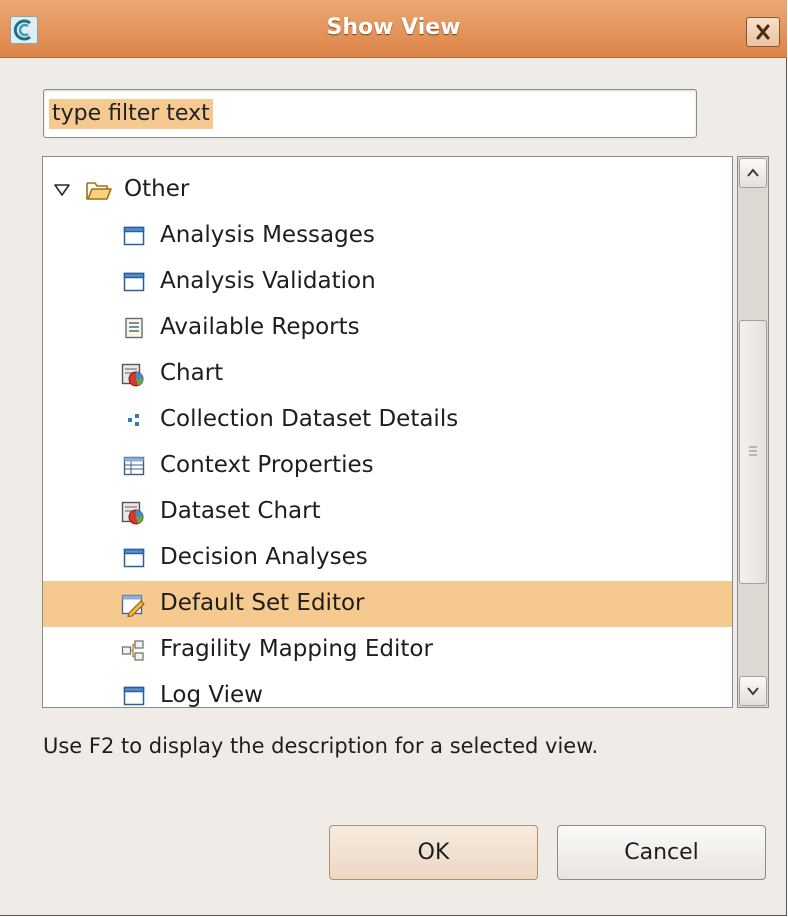  I want to click on report-icon, so click(134, 328).